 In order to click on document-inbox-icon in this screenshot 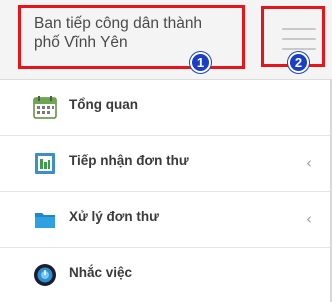, I will do `click(45, 163)`.